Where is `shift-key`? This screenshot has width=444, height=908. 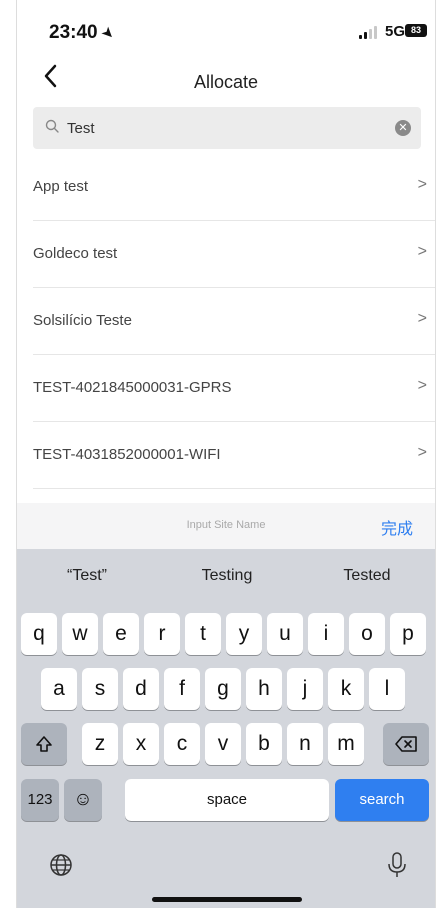
shift-key is located at coordinates (44, 744).